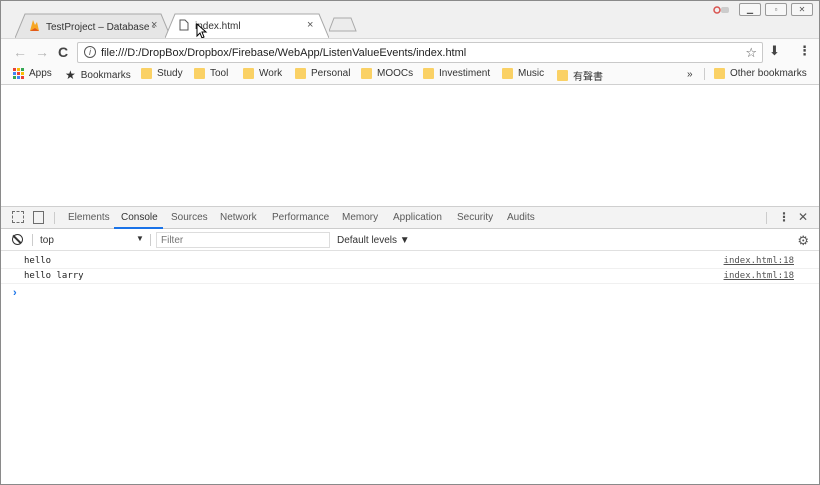 This screenshot has height=485, width=820. What do you see at coordinates (247, 25) in the screenshot?
I see `tab-index-html: index.html ×` at bounding box center [247, 25].